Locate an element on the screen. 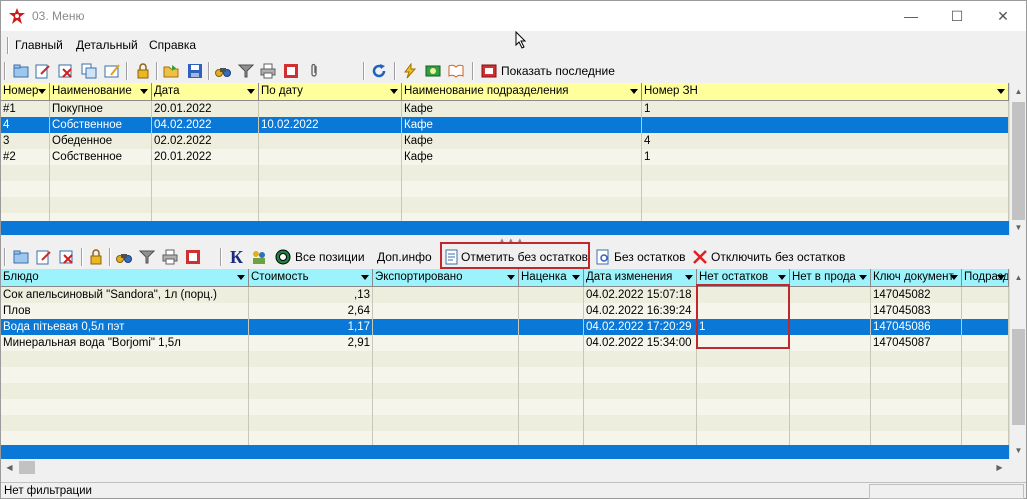 This screenshot has width=1027, height=499. bottom-col-header: Дата изменения is located at coordinates (640, 278).